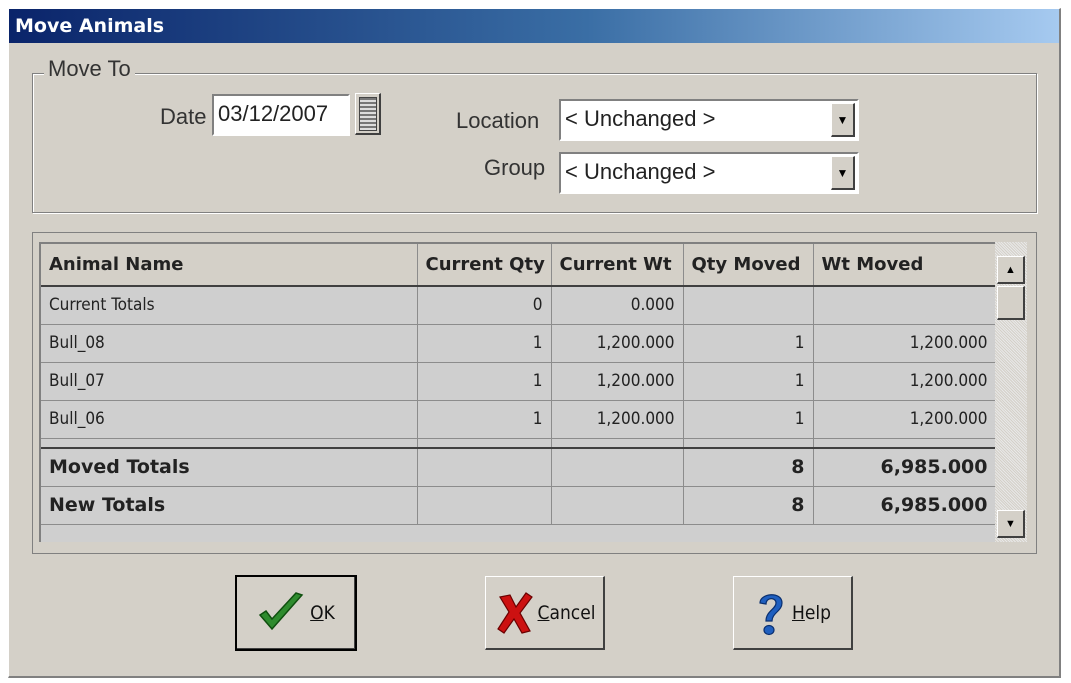 Image resolution: width=1071 pixels, height=683 pixels. Describe the element at coordinates (566, 612) in the screenshot. I see `cancel-button-label: Cancel` at that location.